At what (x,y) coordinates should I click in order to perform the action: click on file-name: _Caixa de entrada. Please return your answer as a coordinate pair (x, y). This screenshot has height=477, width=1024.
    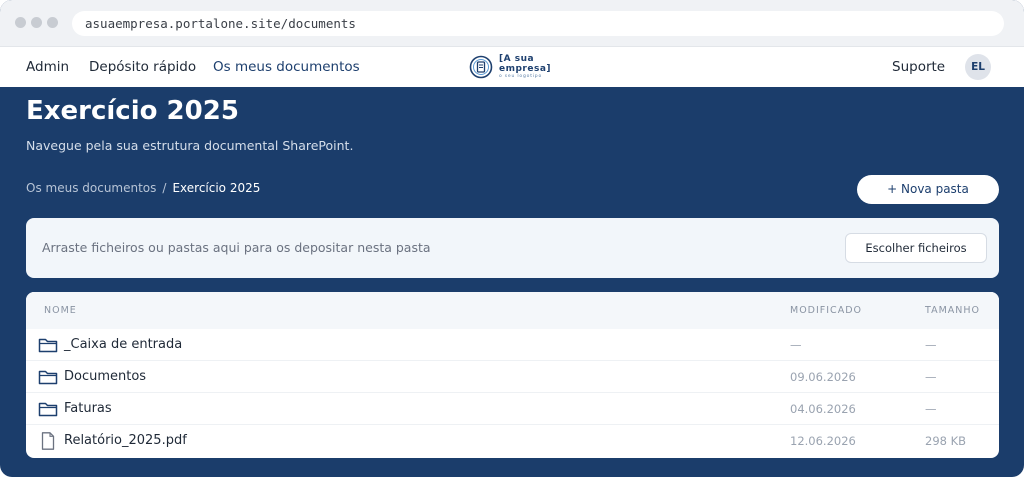
    Looking at the image, I should click on (123, 345).